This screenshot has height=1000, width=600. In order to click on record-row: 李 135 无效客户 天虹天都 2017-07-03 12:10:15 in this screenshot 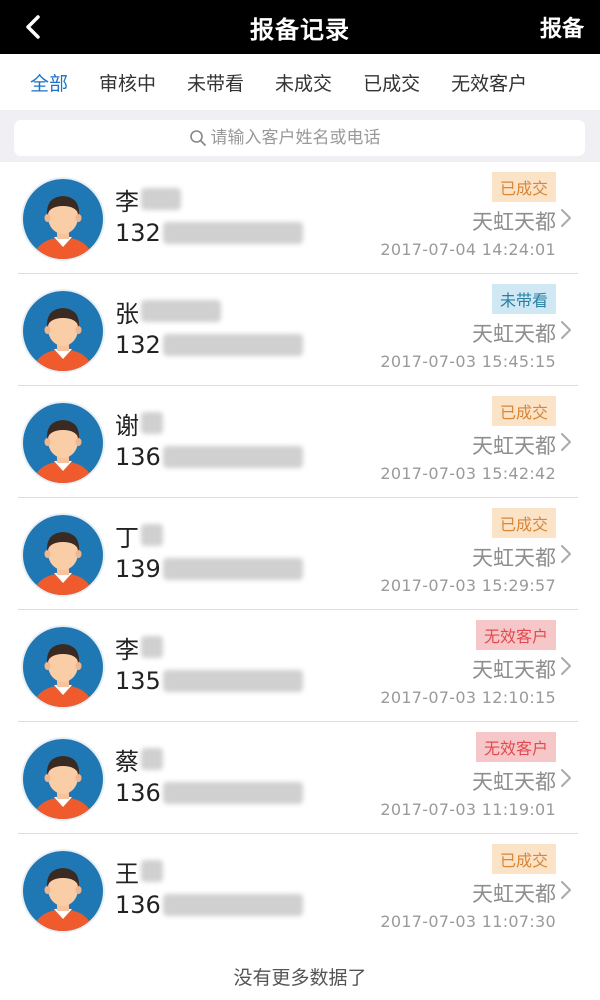, I will do `click(298, 666)`.